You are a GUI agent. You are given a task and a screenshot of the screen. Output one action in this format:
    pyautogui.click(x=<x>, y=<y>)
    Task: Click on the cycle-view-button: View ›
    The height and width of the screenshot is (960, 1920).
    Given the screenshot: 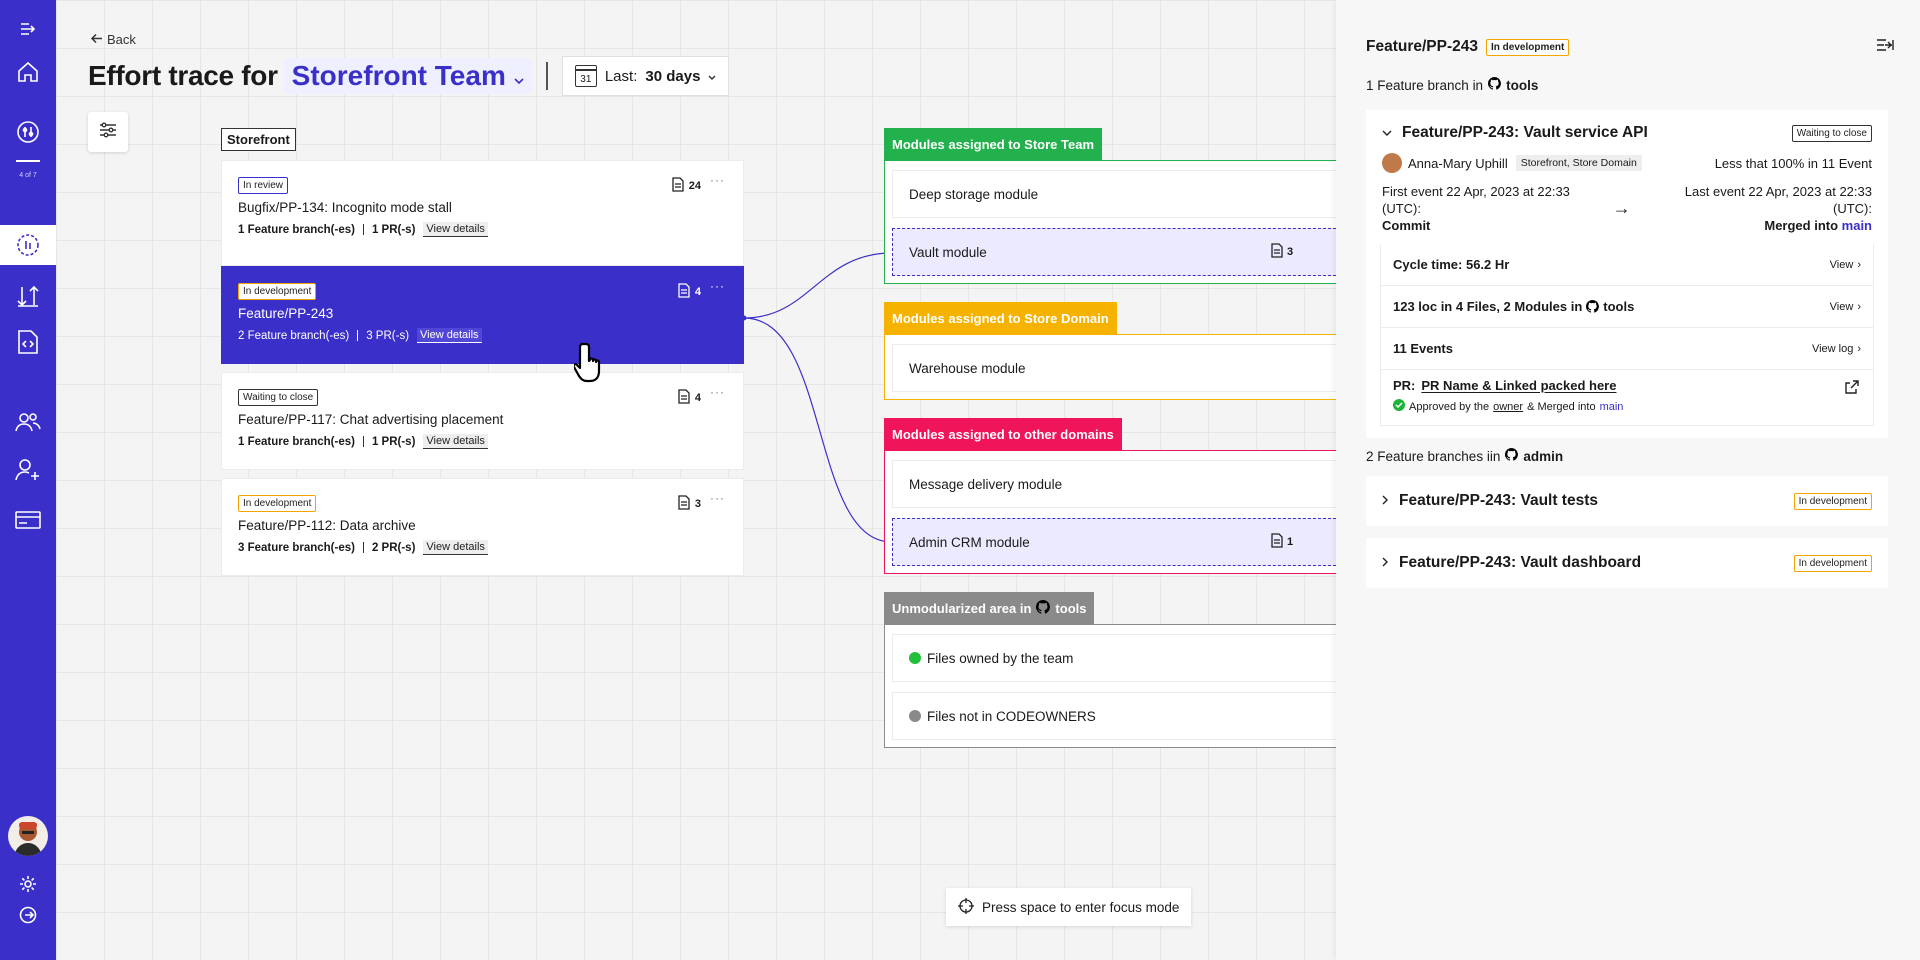 What is the action you would take?
    pyautogui.click(x=1845, y=265)
    